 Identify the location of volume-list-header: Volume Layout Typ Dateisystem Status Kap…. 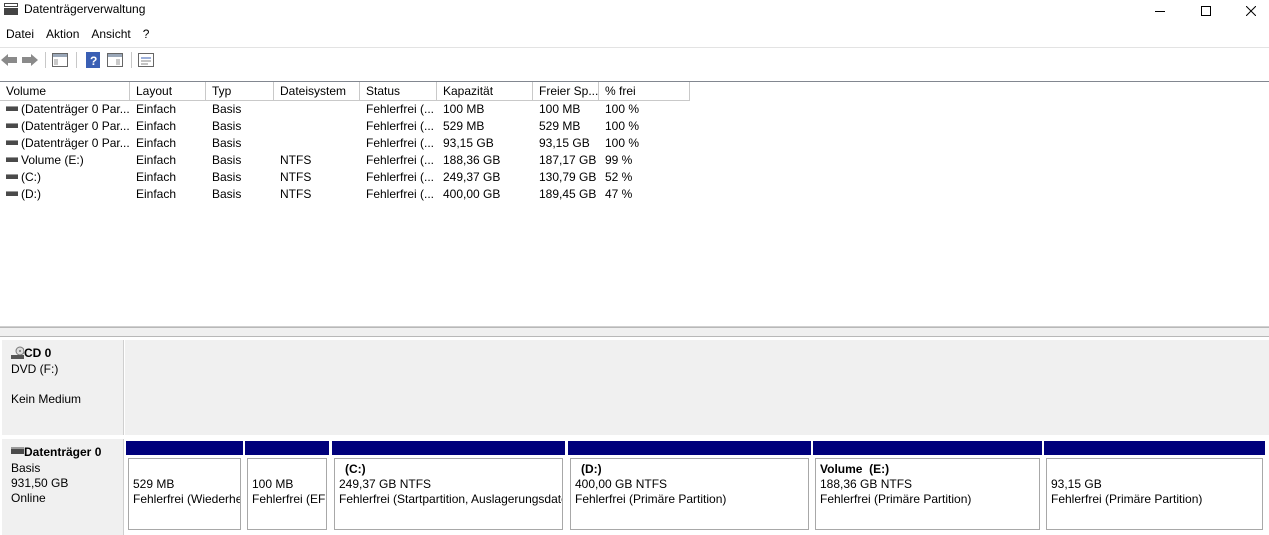
(634, 91).